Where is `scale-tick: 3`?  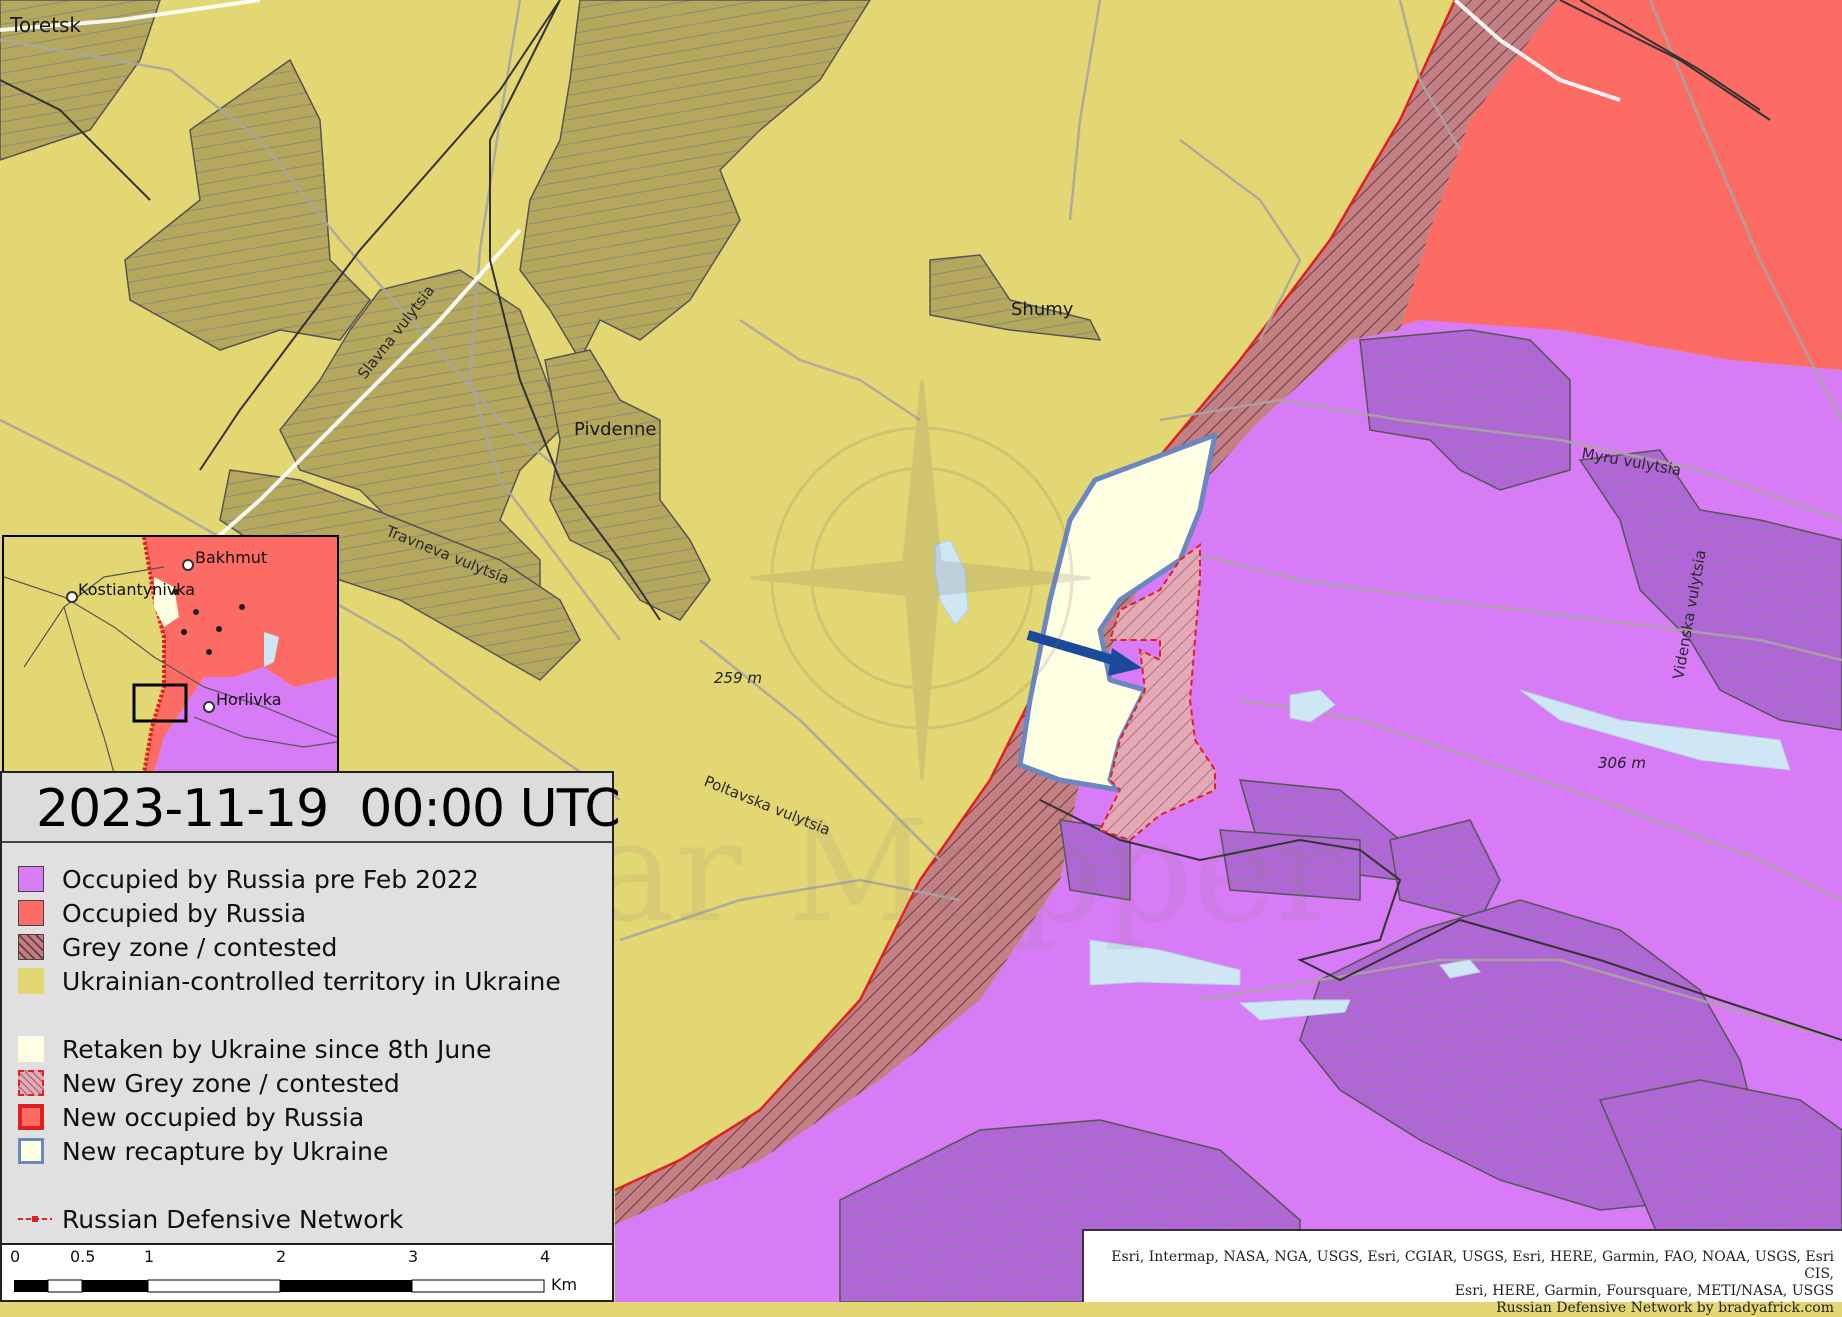
scale-tick: 3 is located at coordinates (413, 1256).